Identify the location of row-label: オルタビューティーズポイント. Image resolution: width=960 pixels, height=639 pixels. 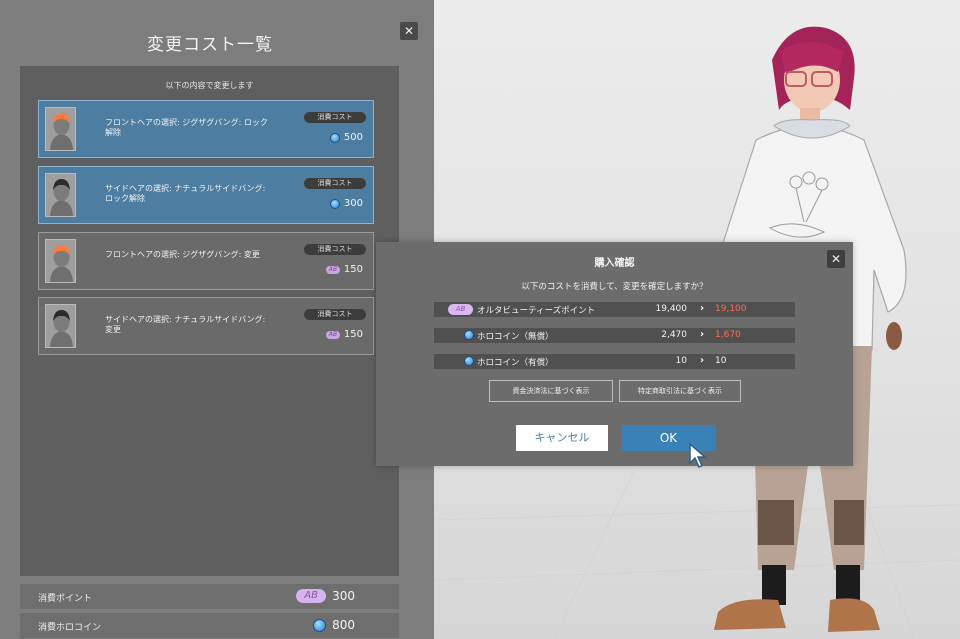
(536, 311).